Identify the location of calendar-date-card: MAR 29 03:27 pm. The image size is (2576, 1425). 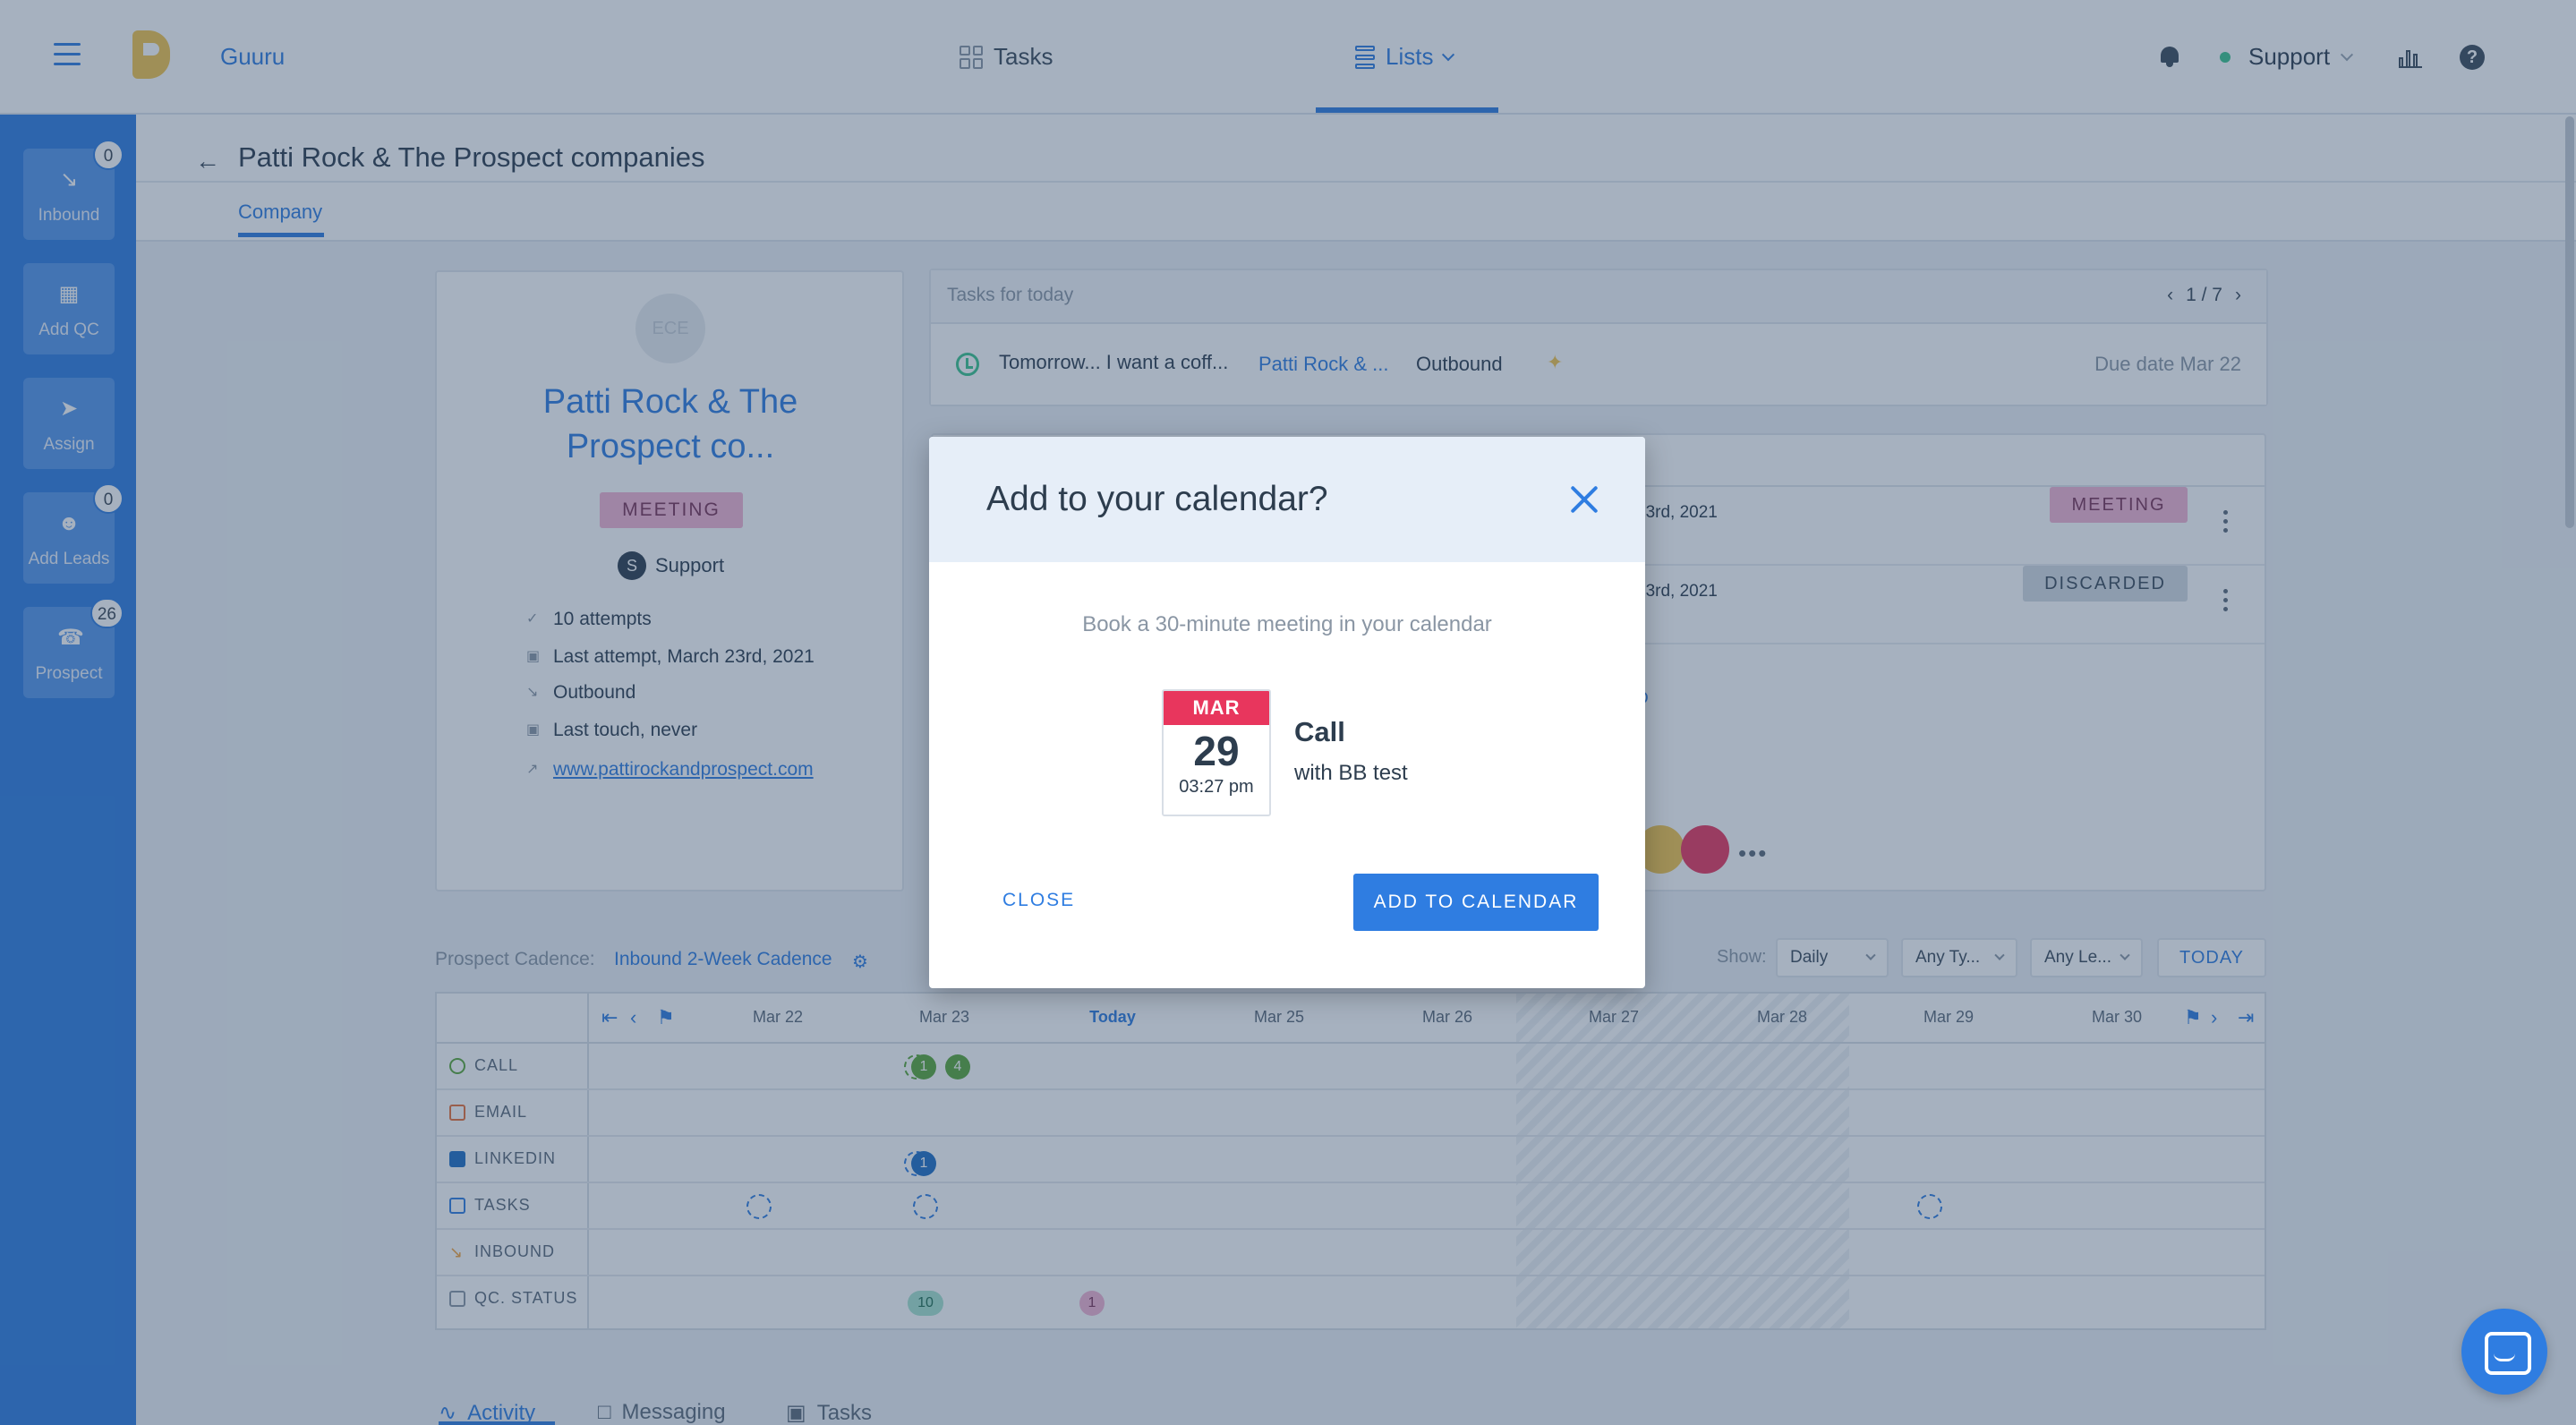
(1216, 752).